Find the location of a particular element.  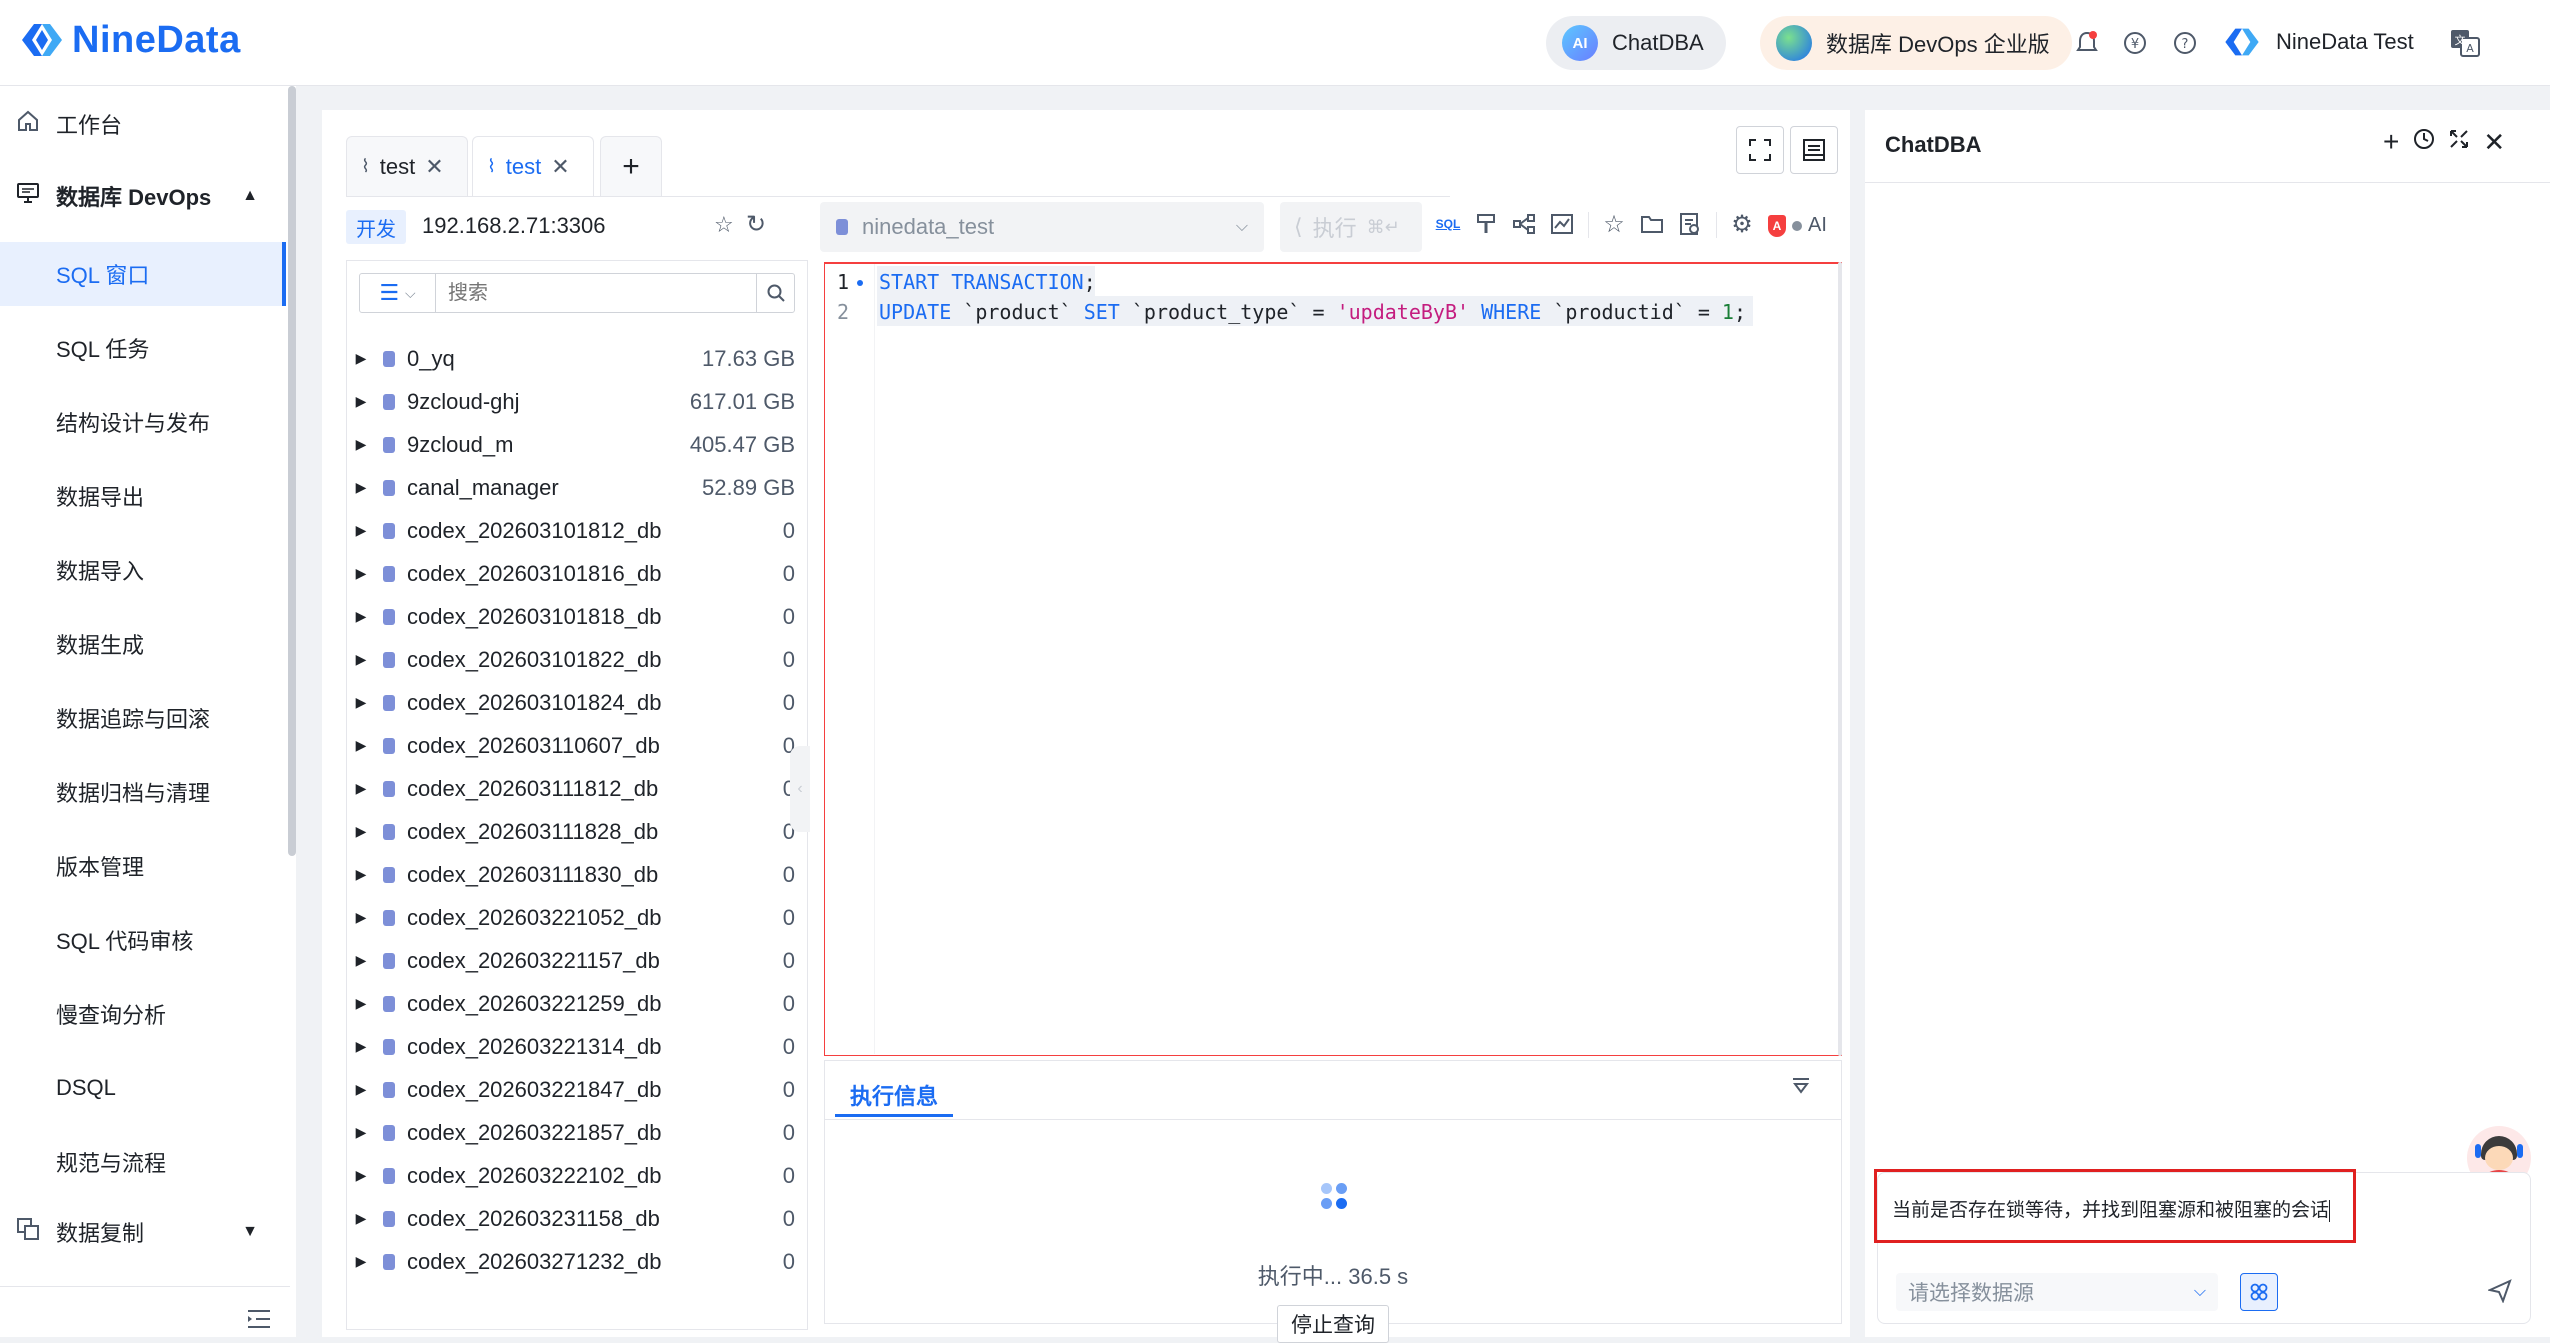

diagram-icon is located at coordinates (1524, 224).